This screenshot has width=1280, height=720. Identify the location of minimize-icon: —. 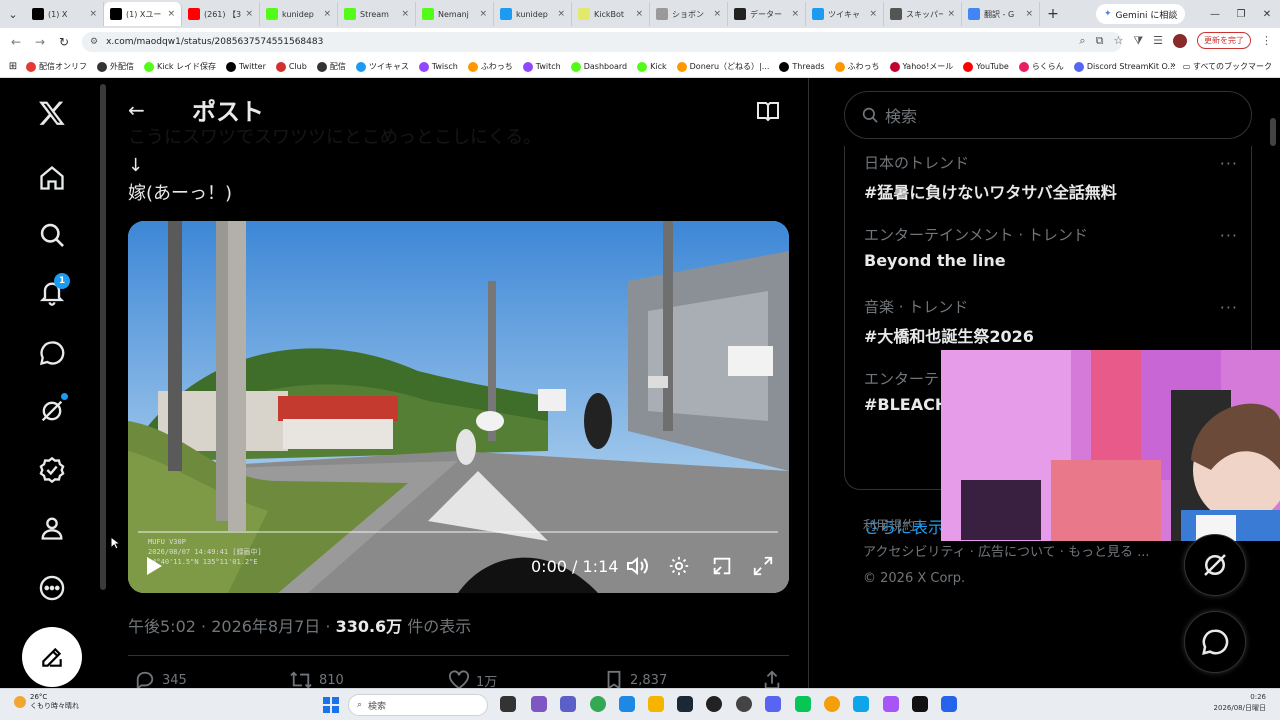
(1215, 14).